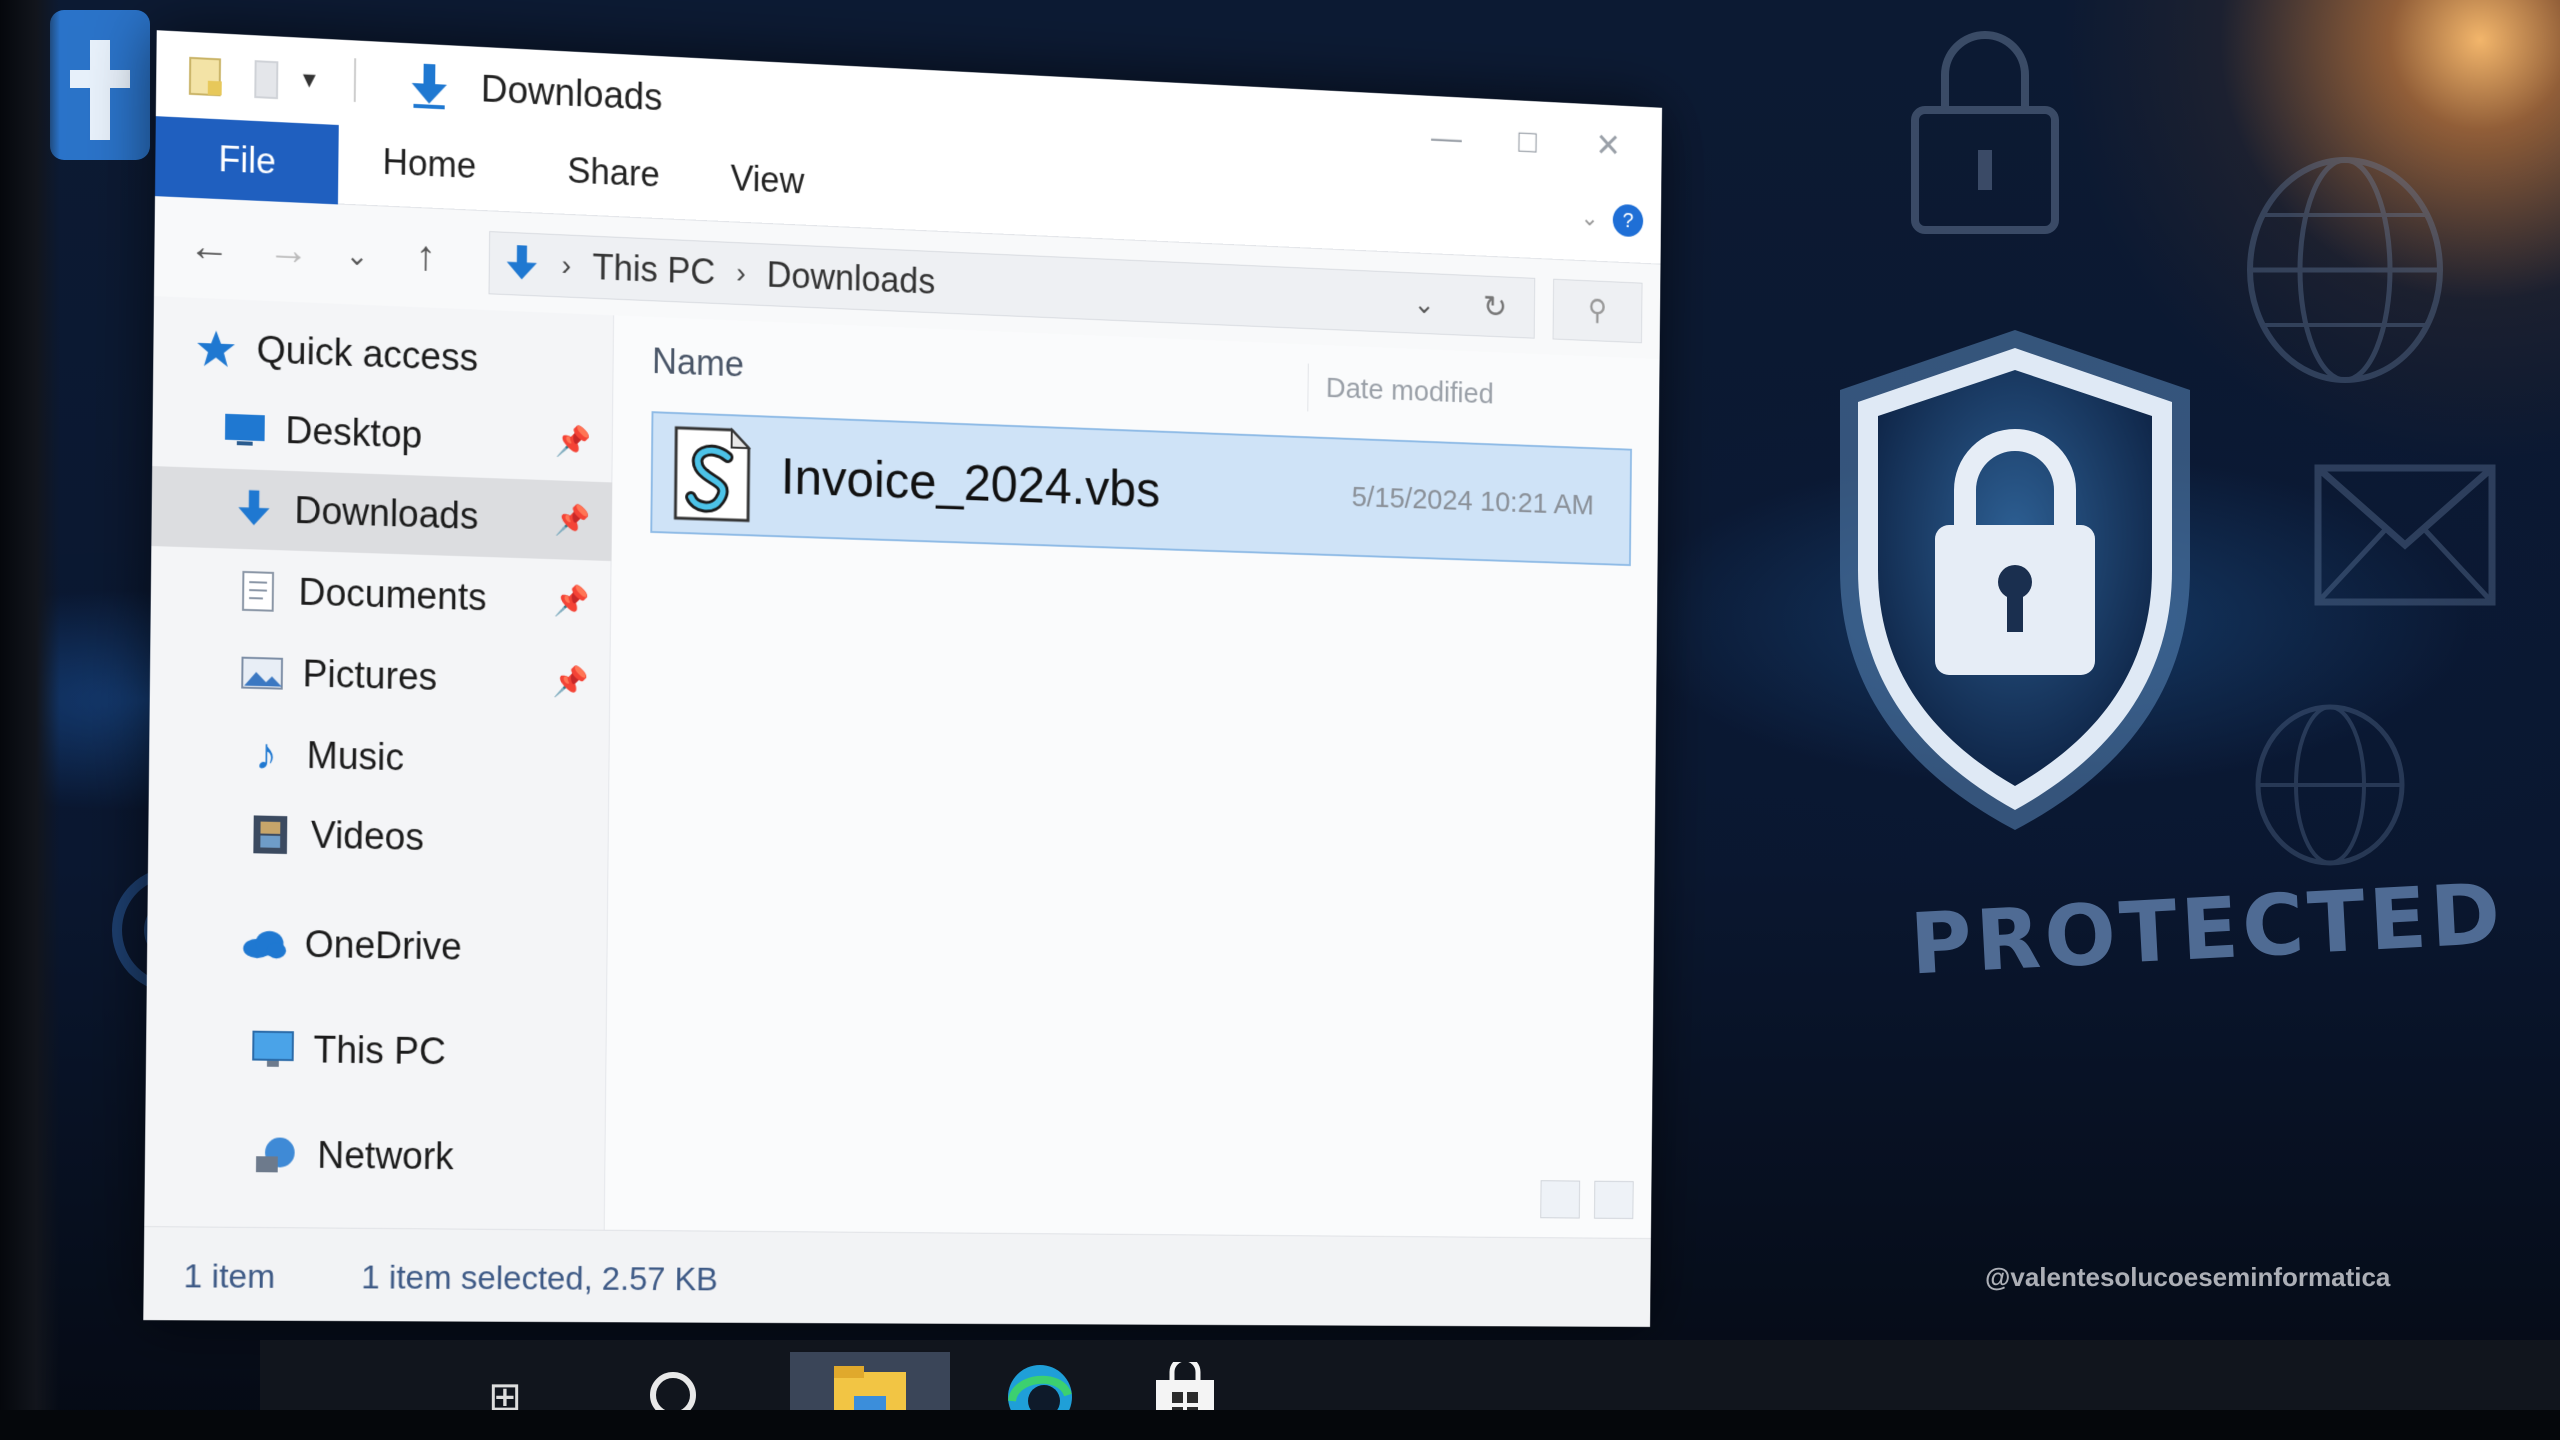 The height and width of the screenshot is (1440, 2560). I want to click on status-selection-info: 1 item selected, 2.57 KB, so click(540, 1278).